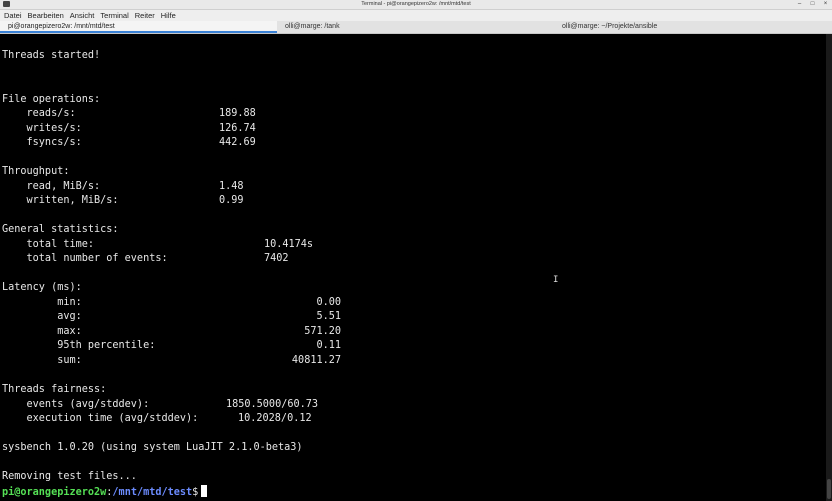 Image resolution: width=832 pixels, height=501 pixels. I want to click on tab-marge-tank: olli@marge: /tank, so click(415, 27).